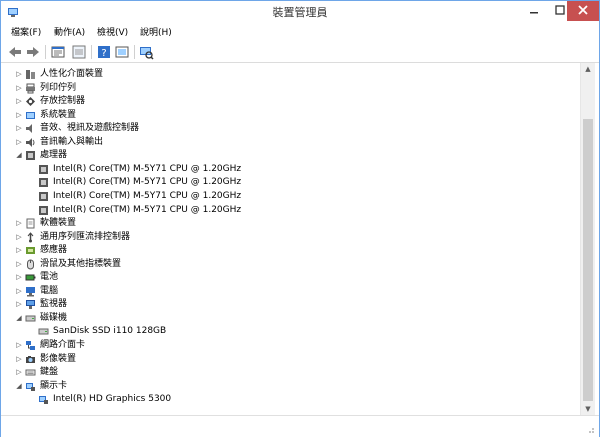  What do you see at coordinates (290, 345) in the screenshot?
I see `tree-category: ▷ 網路介面卡` at bounding box center [290, 345].